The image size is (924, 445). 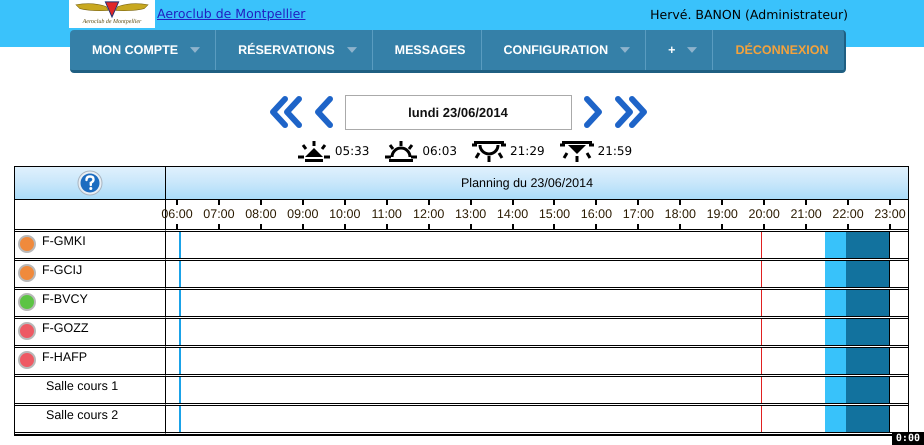 I want to click on hour-label: 08:00, so click(x=261, y=214).